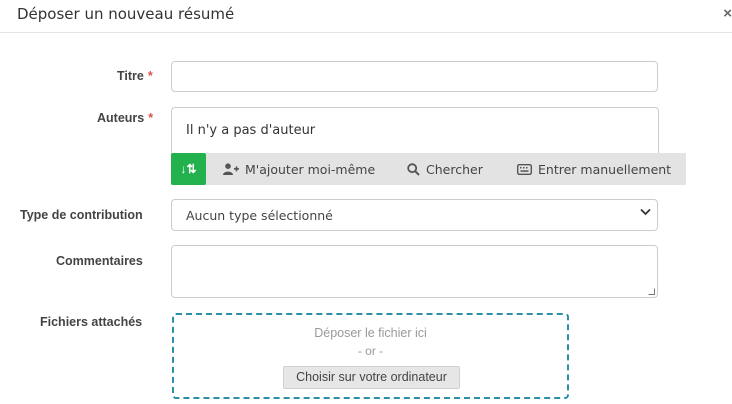 The height and width of the screenshot is (404, 732). Describe the element at coordinates (524, 169) in the screenshot. I see `keyboard-icon` at that location.